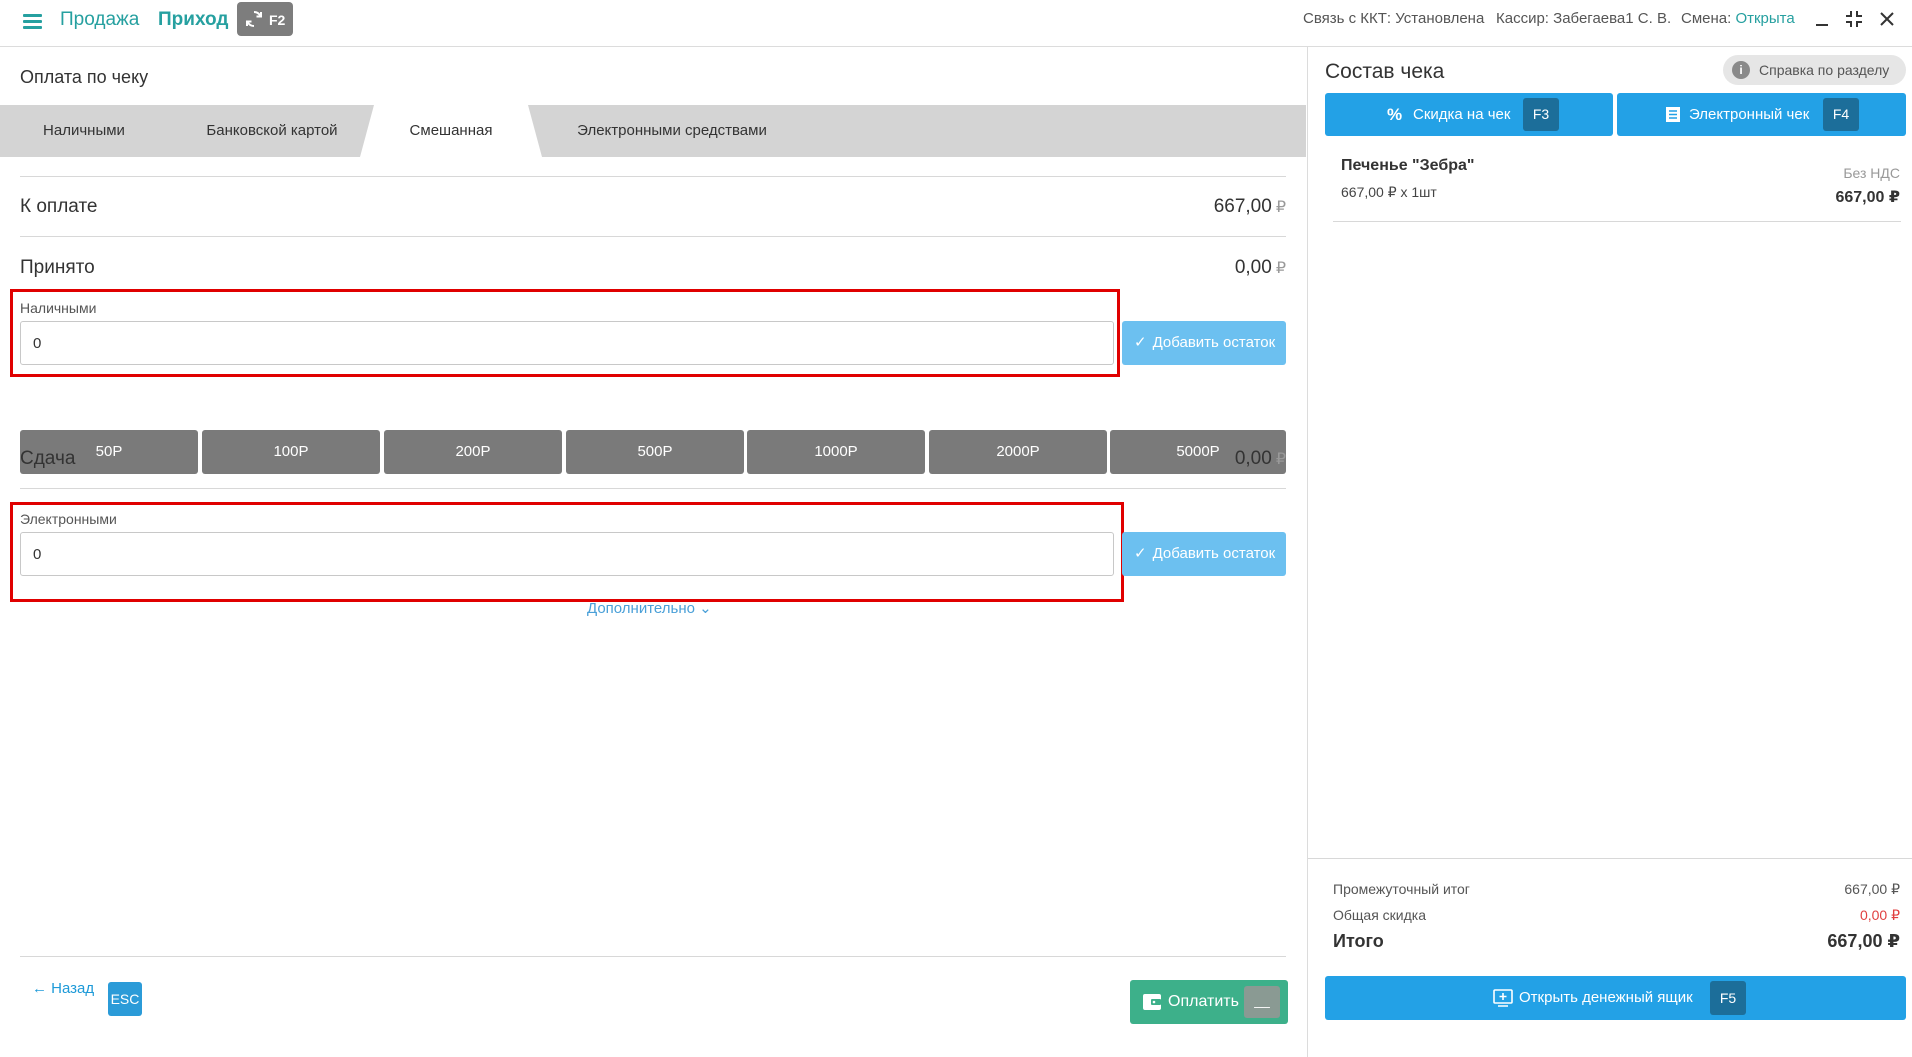 The image size is (1912, 1057). I want to click on hamburger-menu-icon, so click(33, 20).